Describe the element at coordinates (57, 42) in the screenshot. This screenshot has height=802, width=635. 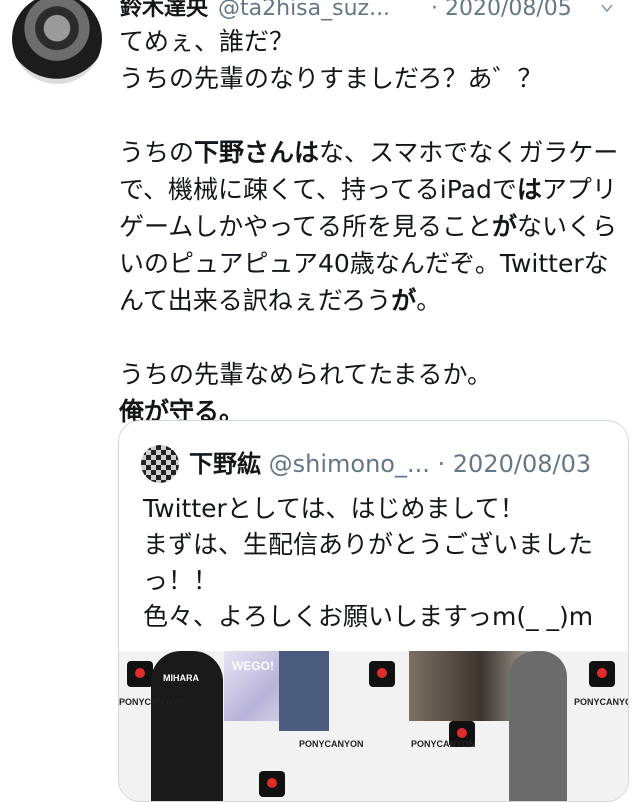
I see `author-avatar` at that location.